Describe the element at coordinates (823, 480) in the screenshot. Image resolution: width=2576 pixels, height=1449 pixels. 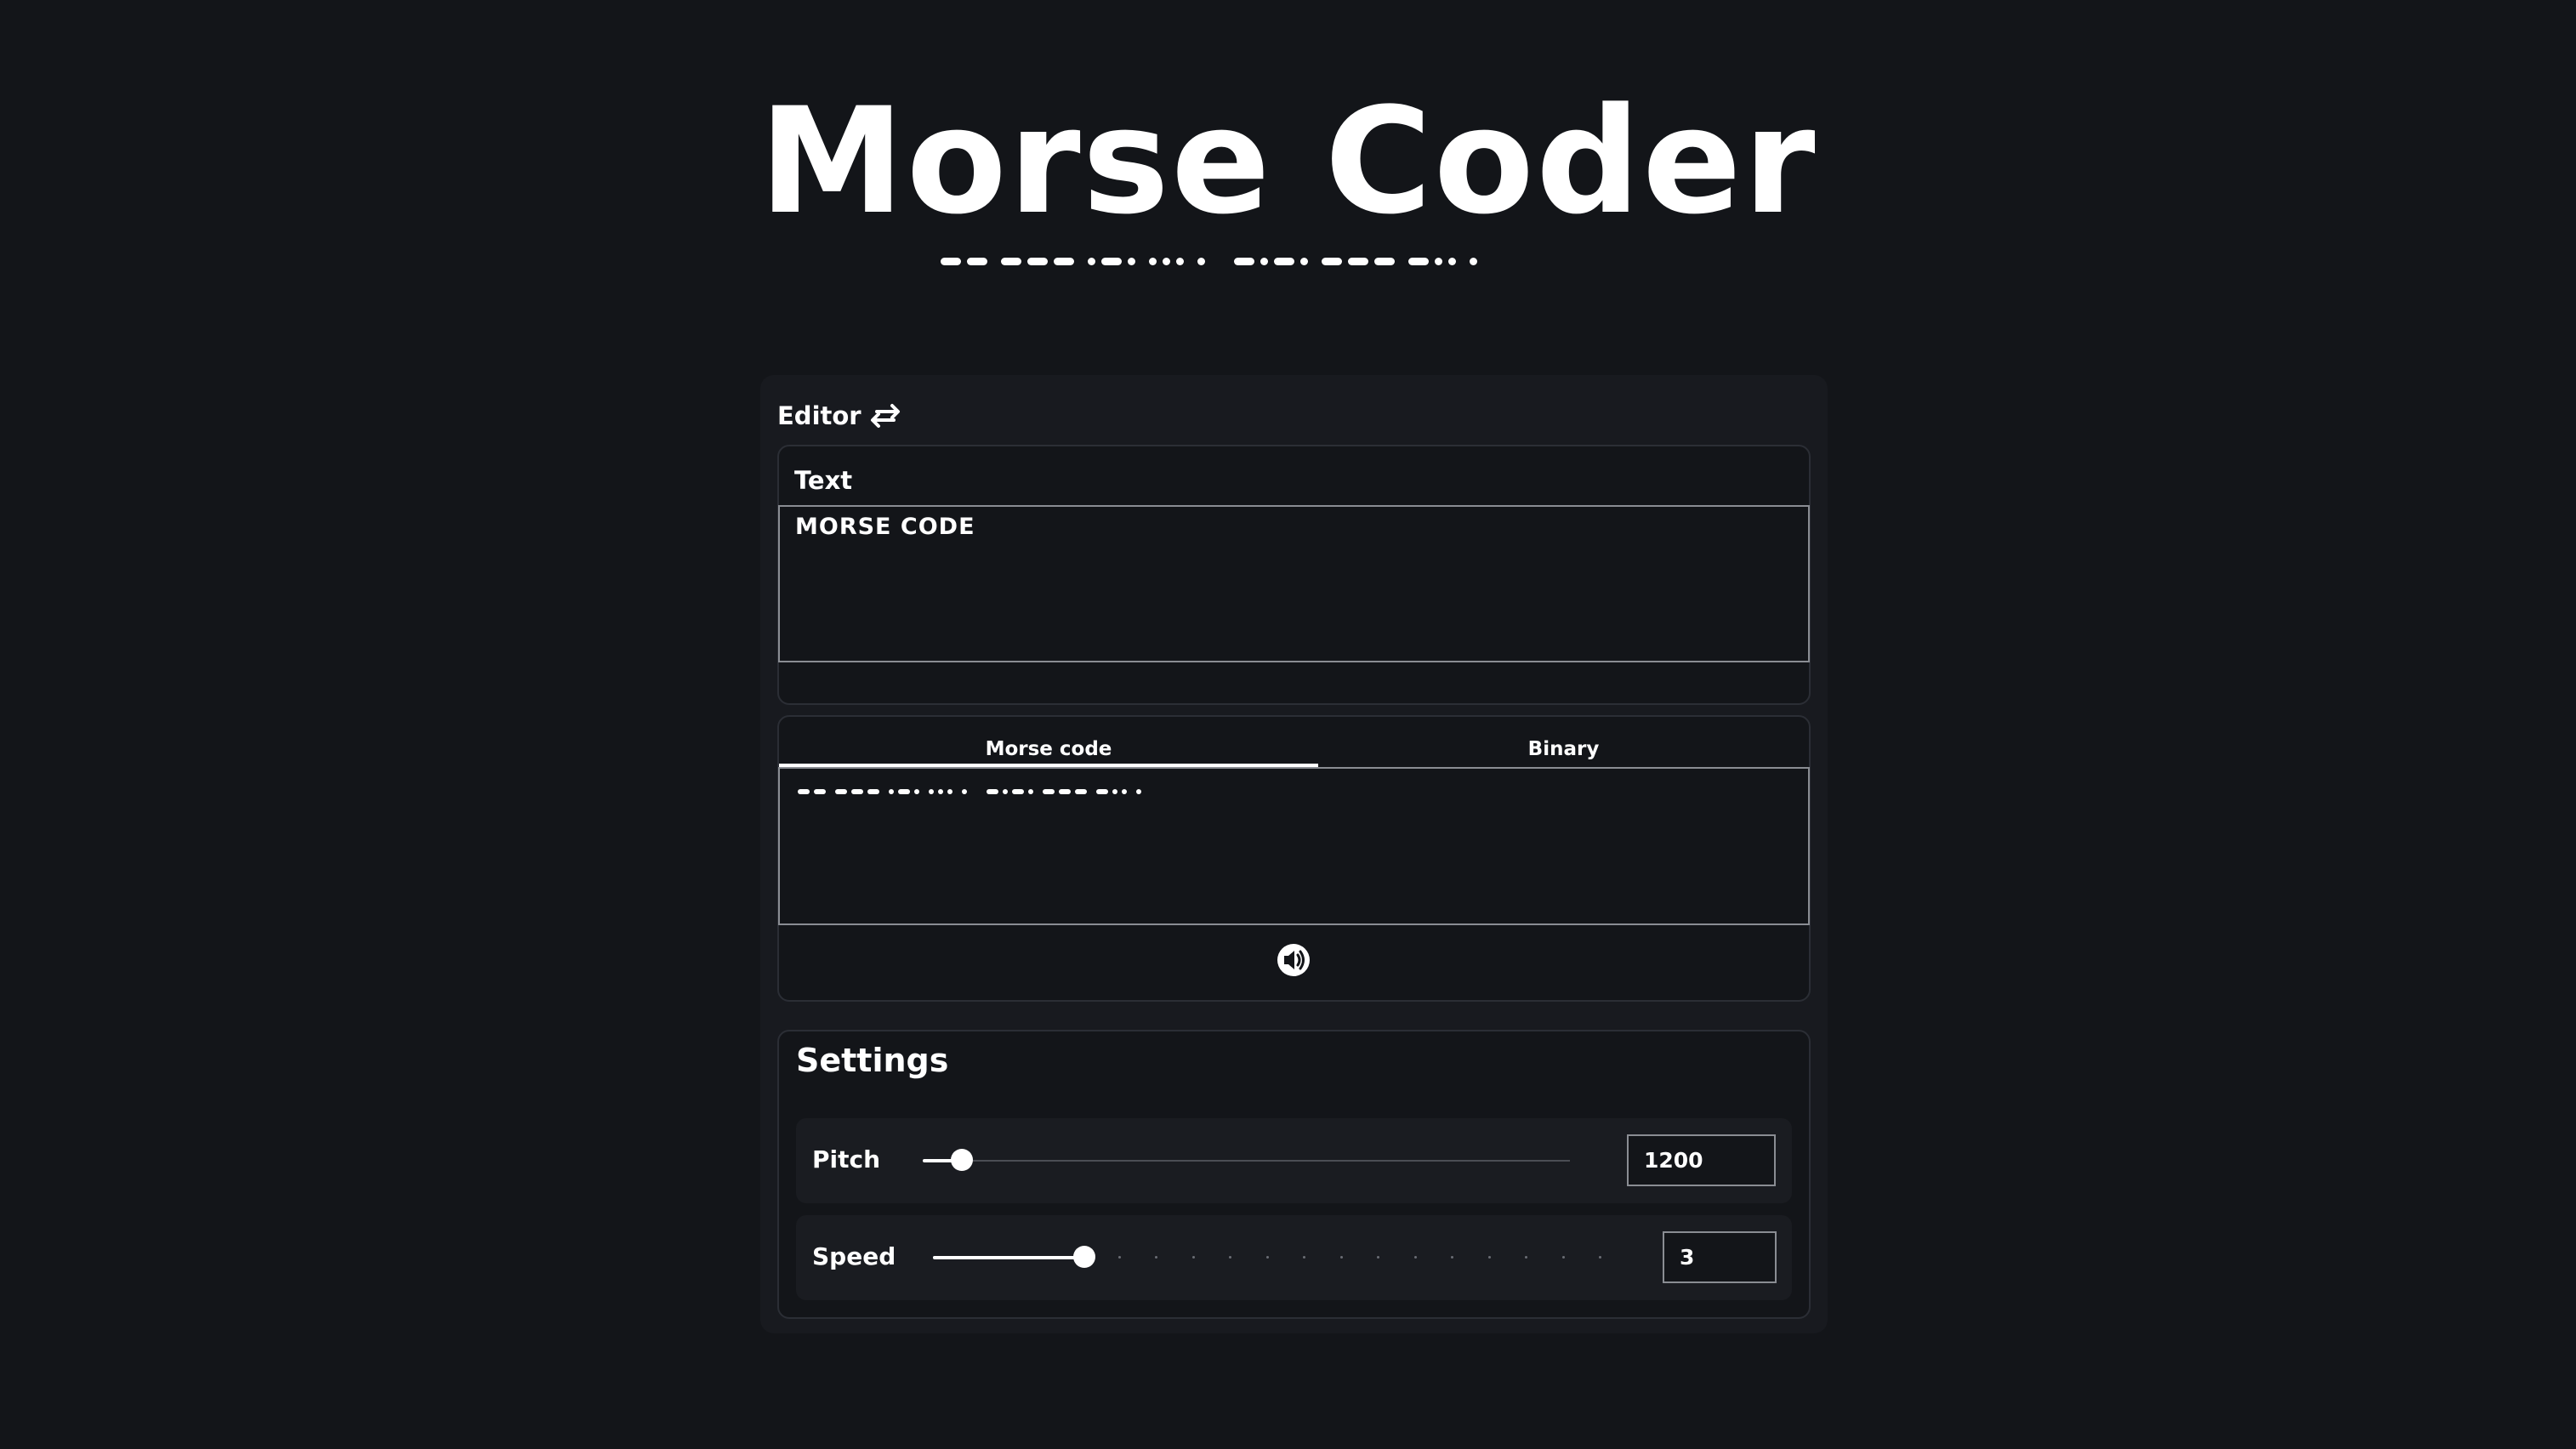
I see `text-label: Text` at that location.